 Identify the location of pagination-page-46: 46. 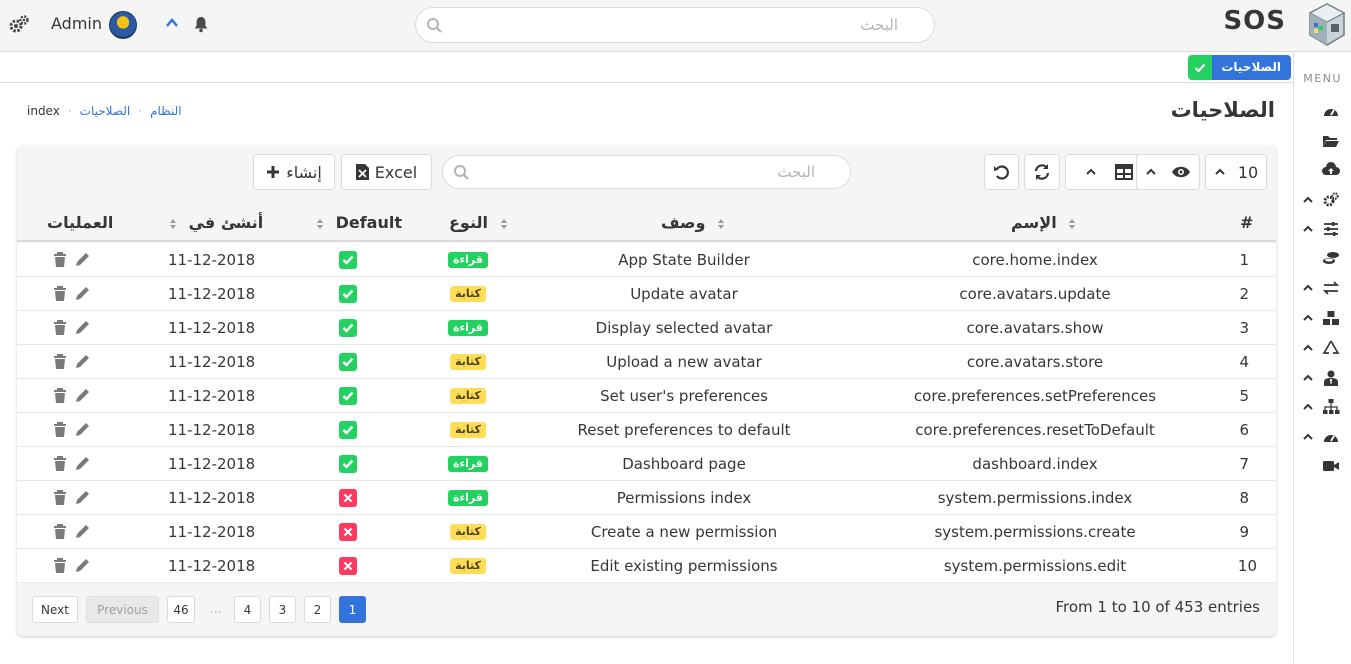
(181, 609).